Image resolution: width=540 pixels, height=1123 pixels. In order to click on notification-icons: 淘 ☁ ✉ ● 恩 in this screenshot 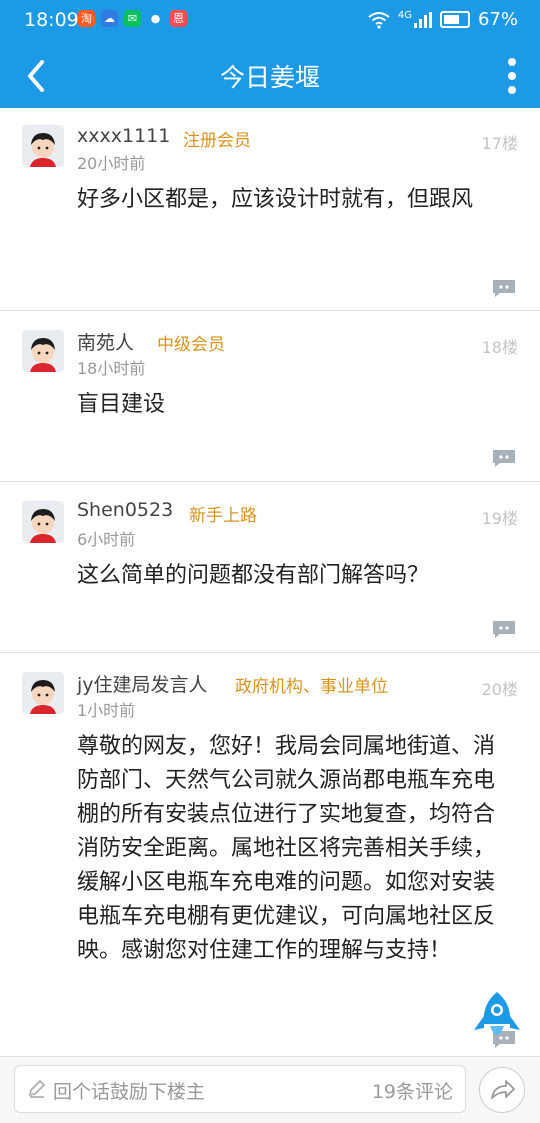, I will do `click(132, 18)`.